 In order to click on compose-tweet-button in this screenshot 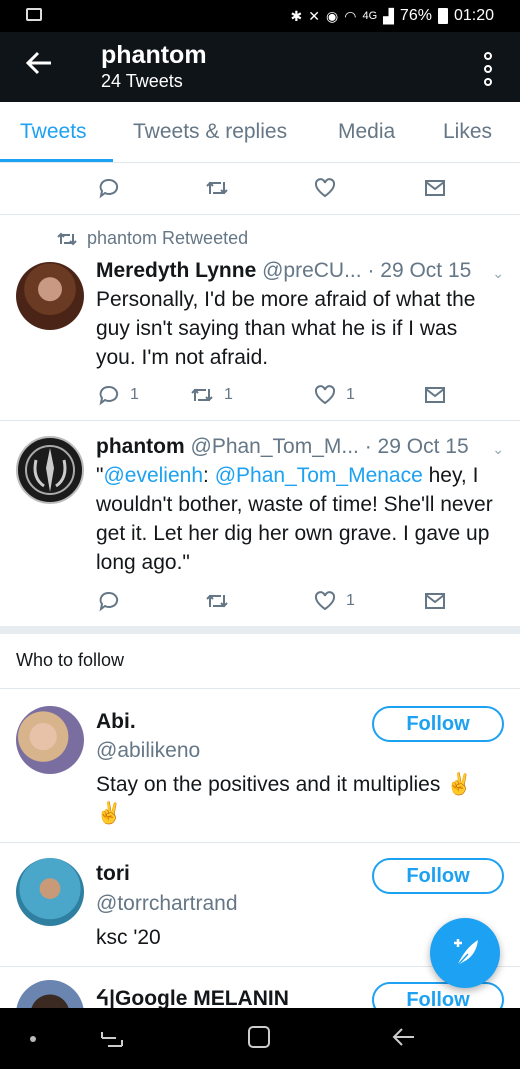, I will do `click(465, 953)`.